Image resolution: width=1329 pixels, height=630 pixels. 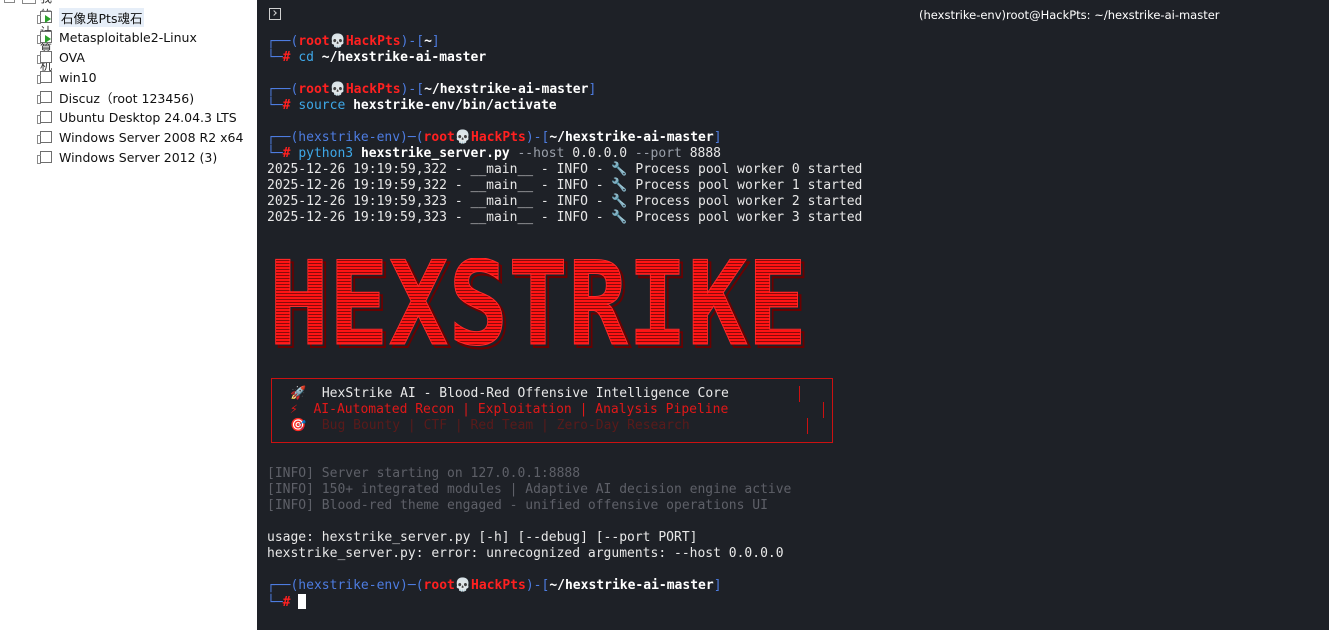 What do you see at coordinates (275, 14) in the screenshot?
I see `terminal-icon` at bounding box center [275, 14].